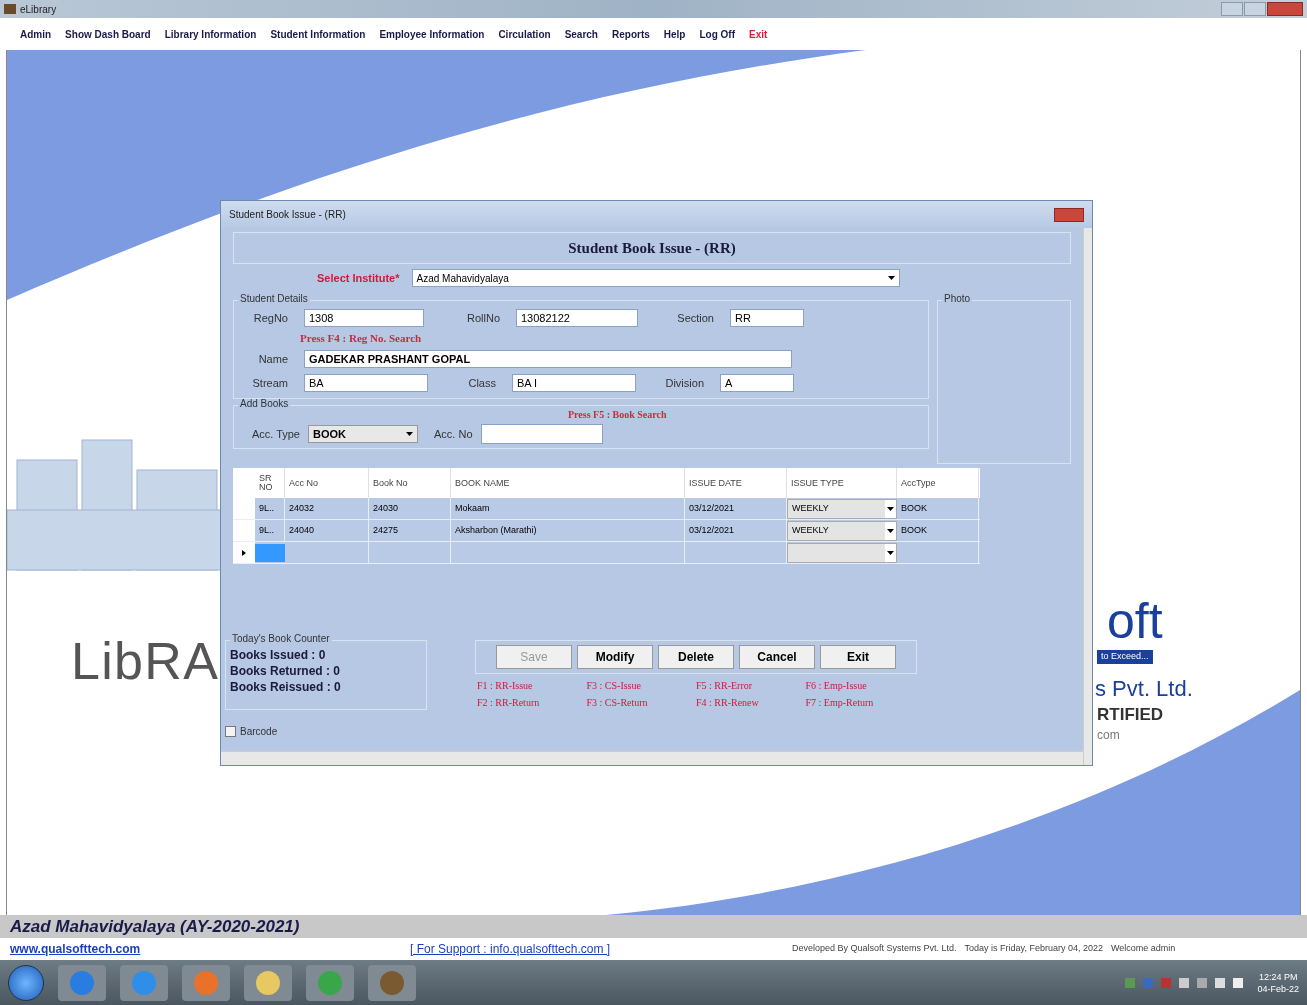 This screenshot has width=1307, height=1005. Describe the element at coordinates (836, 686) in the screenshot. I see `shortcut-hint: F6 : Emp-Issue` at that location.